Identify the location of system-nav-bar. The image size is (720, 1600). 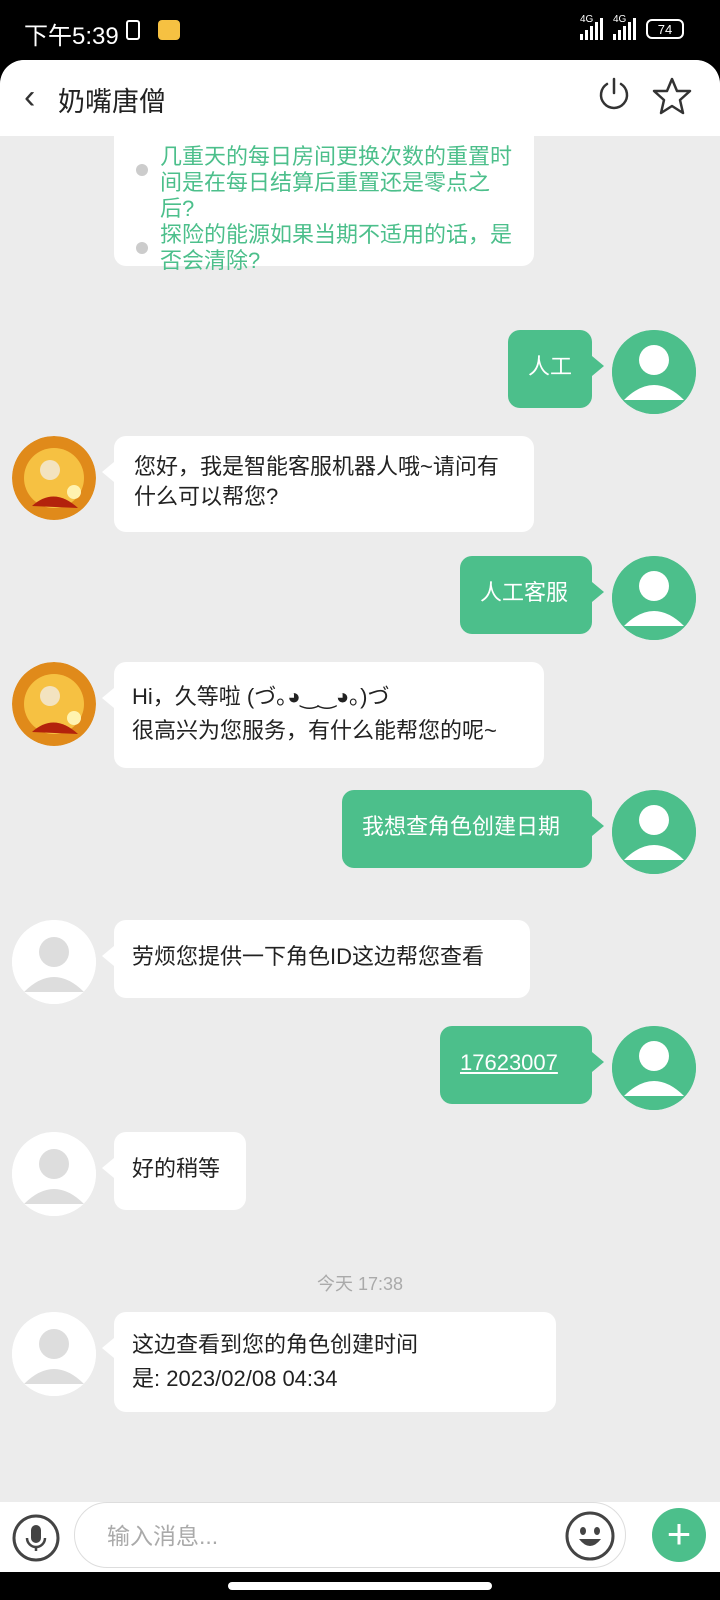
(360, 1586).